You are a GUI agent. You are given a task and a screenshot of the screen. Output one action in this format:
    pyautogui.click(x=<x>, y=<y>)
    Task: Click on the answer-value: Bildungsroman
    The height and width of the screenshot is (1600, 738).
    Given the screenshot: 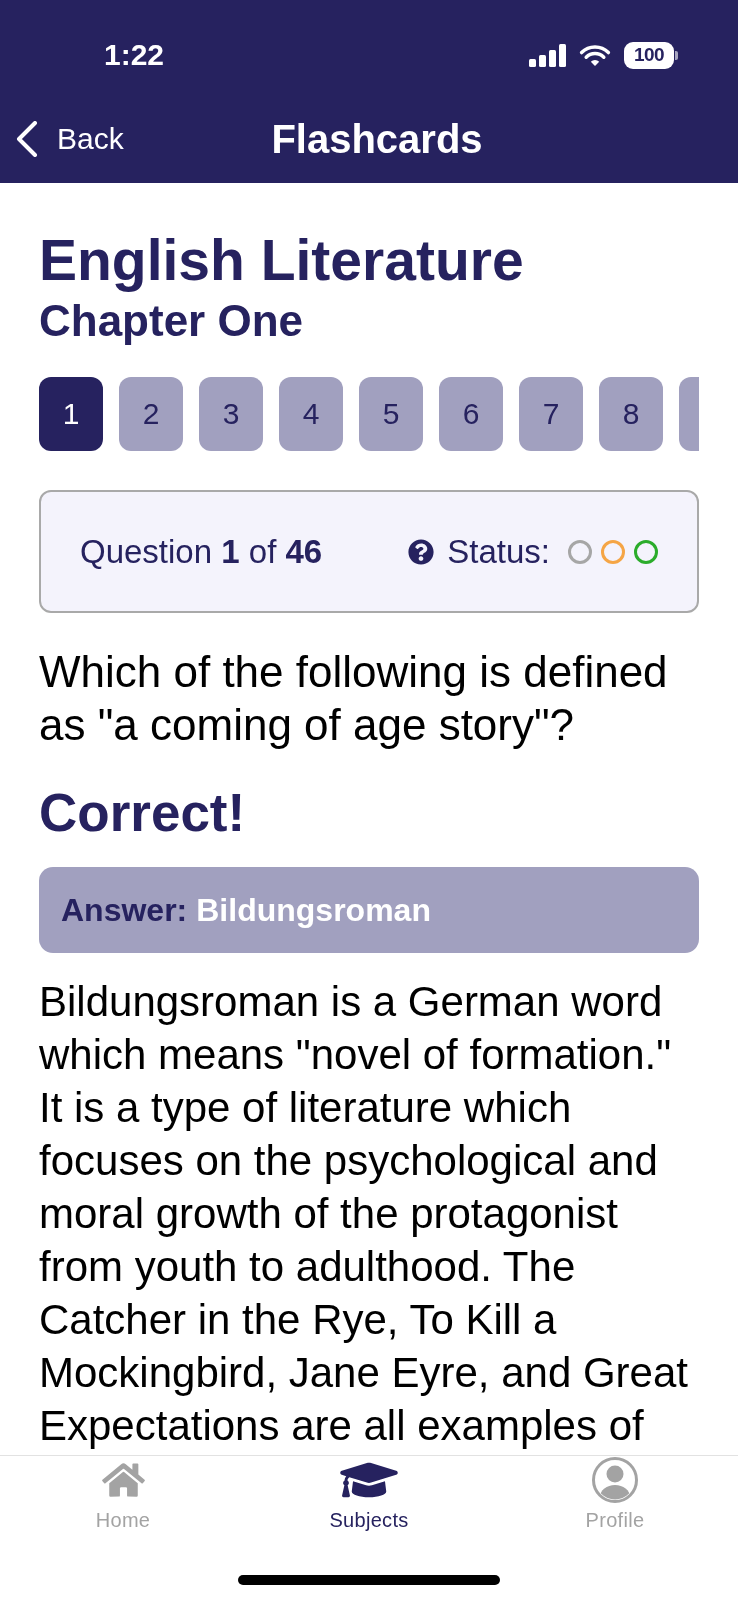 What is the action you would take?
    pyautogui.click(x=313, y=910)
    